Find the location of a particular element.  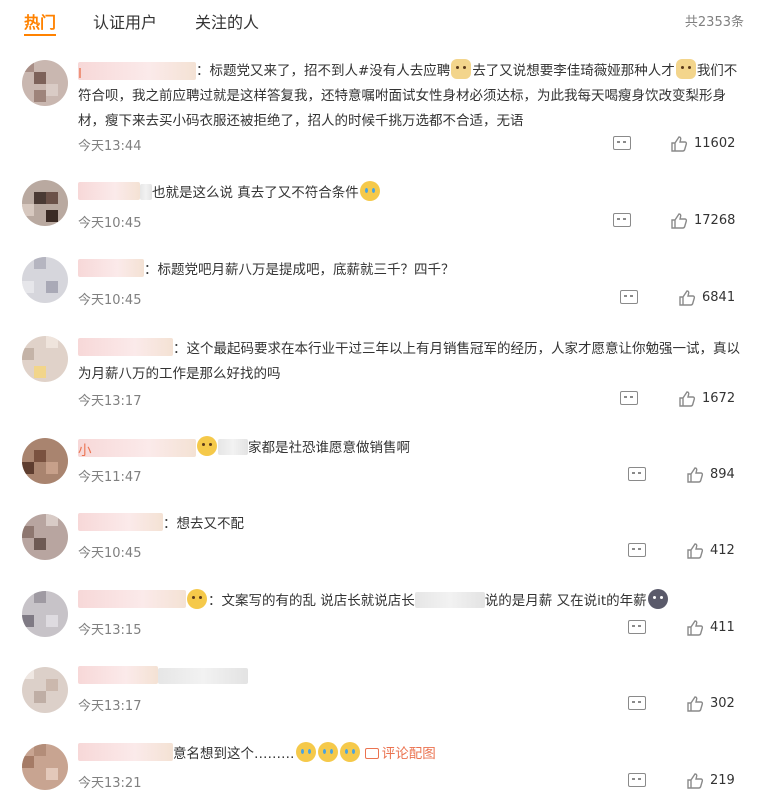

comment-meta: 今天13:44 11602 is located at coordinates (411, 145).